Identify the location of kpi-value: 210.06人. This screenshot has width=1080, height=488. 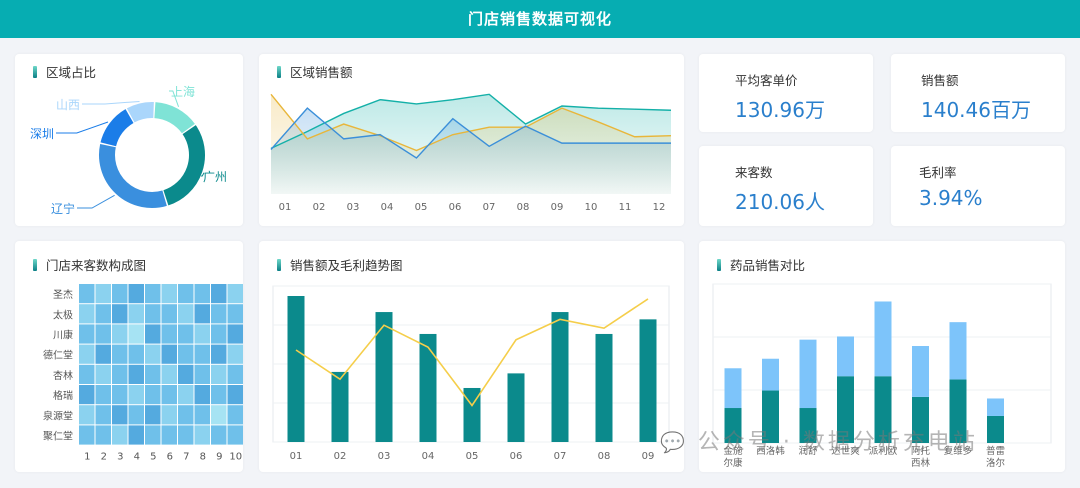
(780, 202).